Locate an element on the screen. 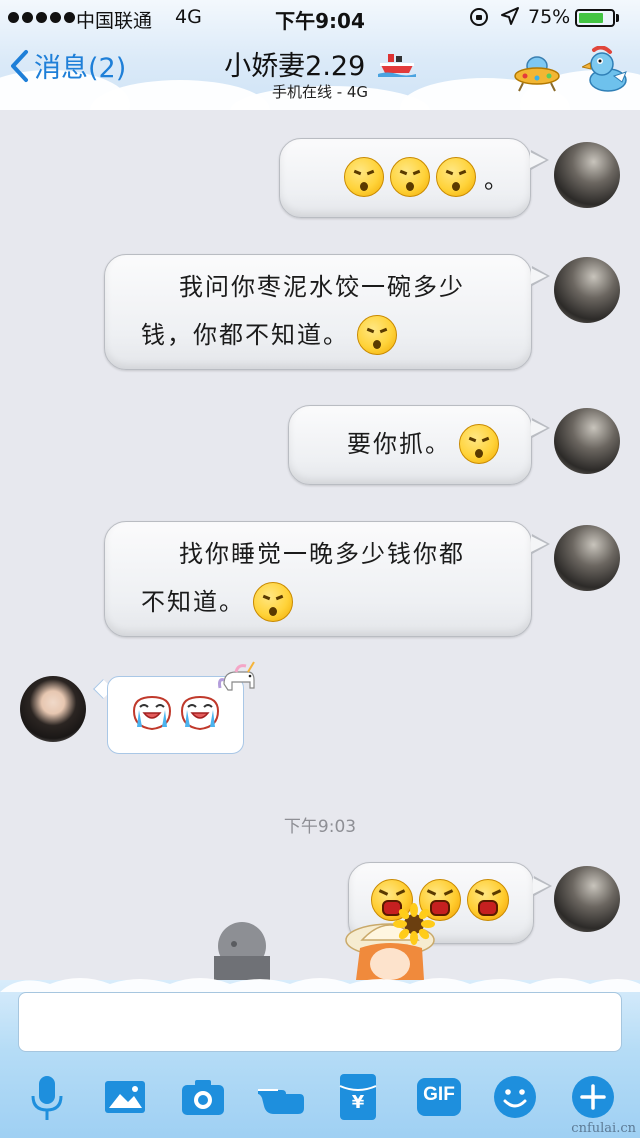 This screenshot has height=1138, width=640. chat-toolbar: ¥ GIF is located at coordinates (320, 1098).